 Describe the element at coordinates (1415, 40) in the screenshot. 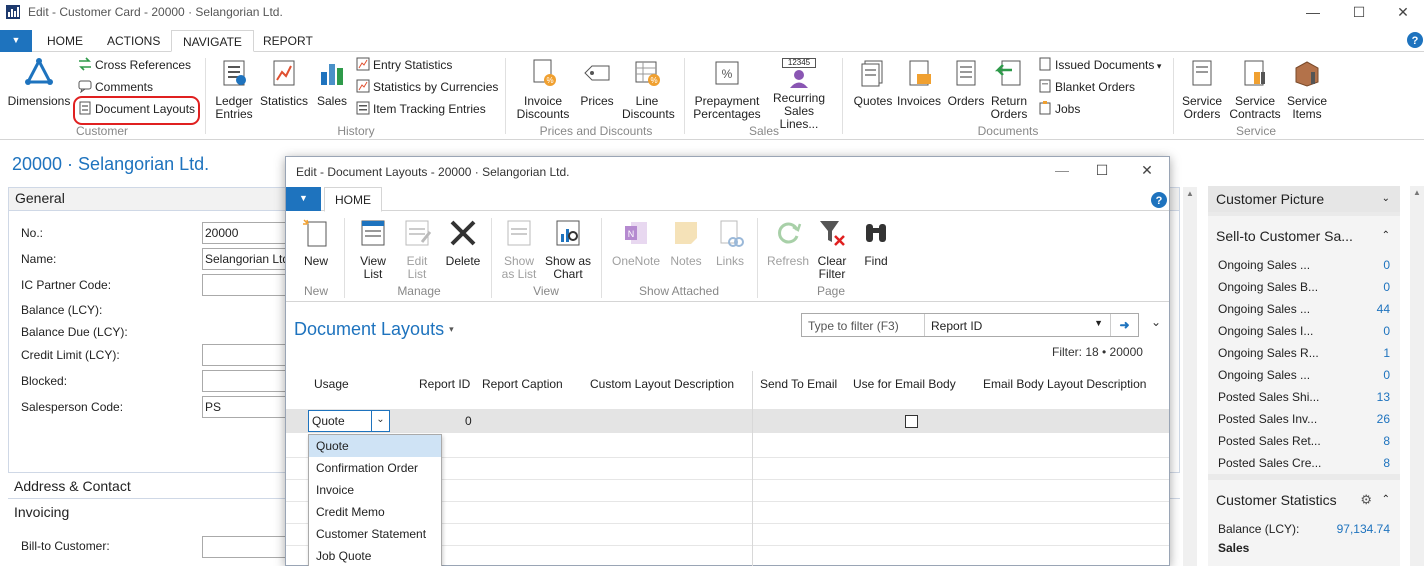

I see `help-icon: ?` at that location.